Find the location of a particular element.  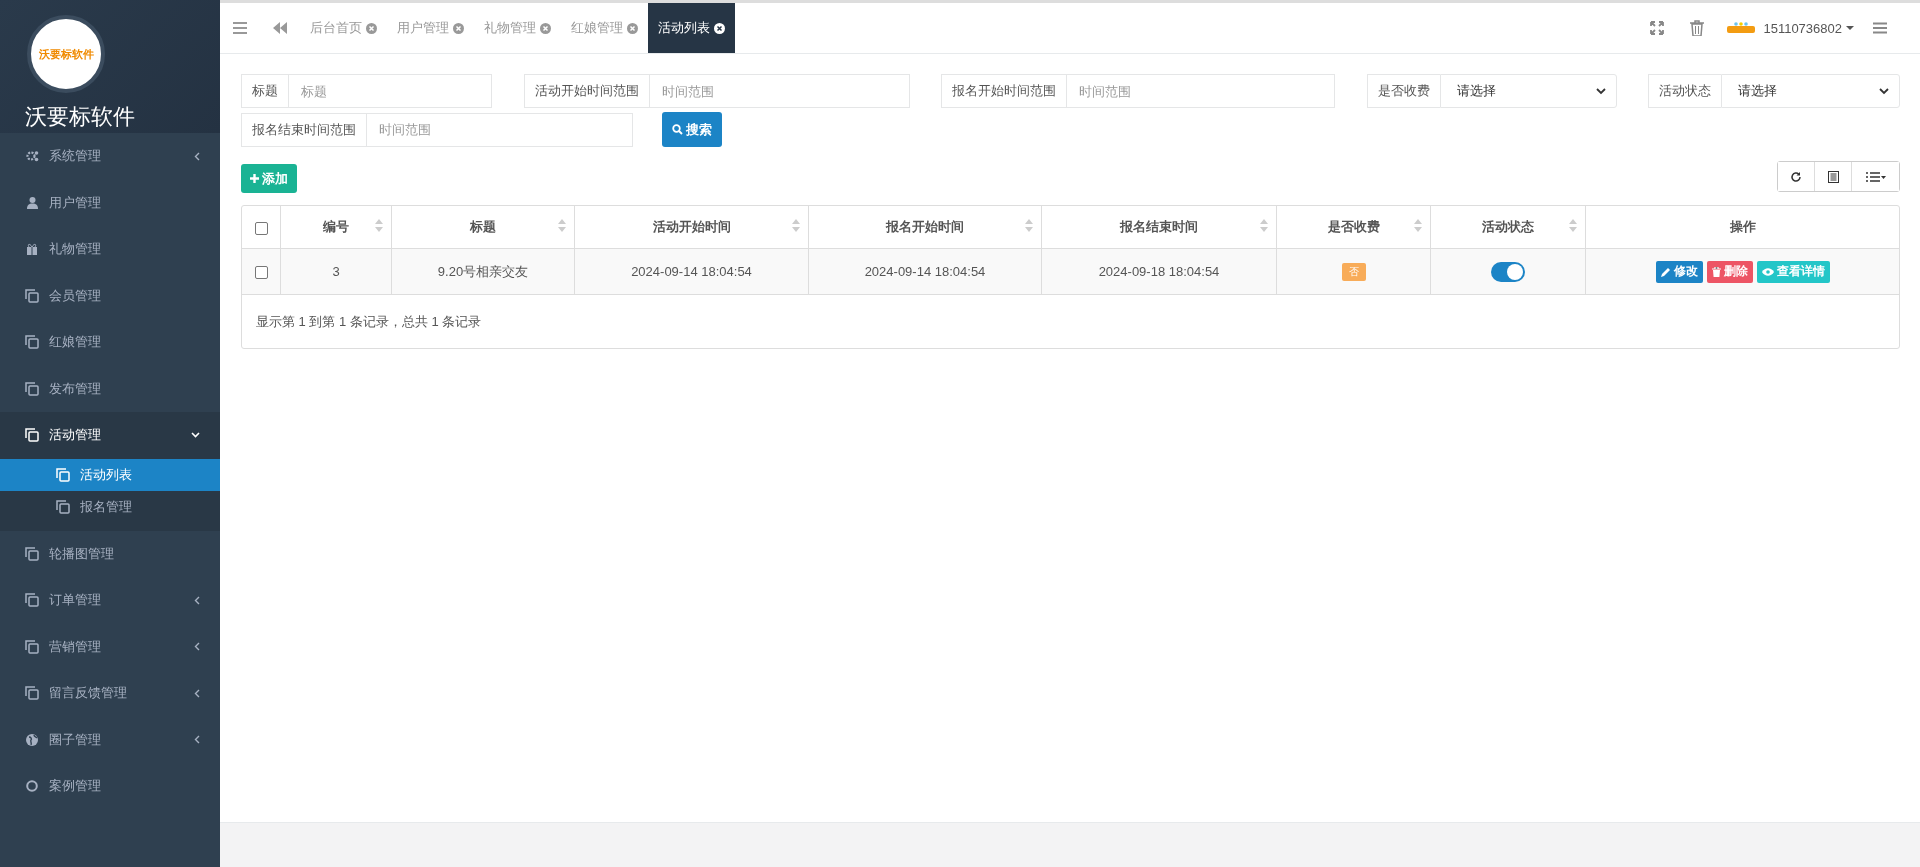

column-header: 活动状态 is located at coordinates (1508, 227).